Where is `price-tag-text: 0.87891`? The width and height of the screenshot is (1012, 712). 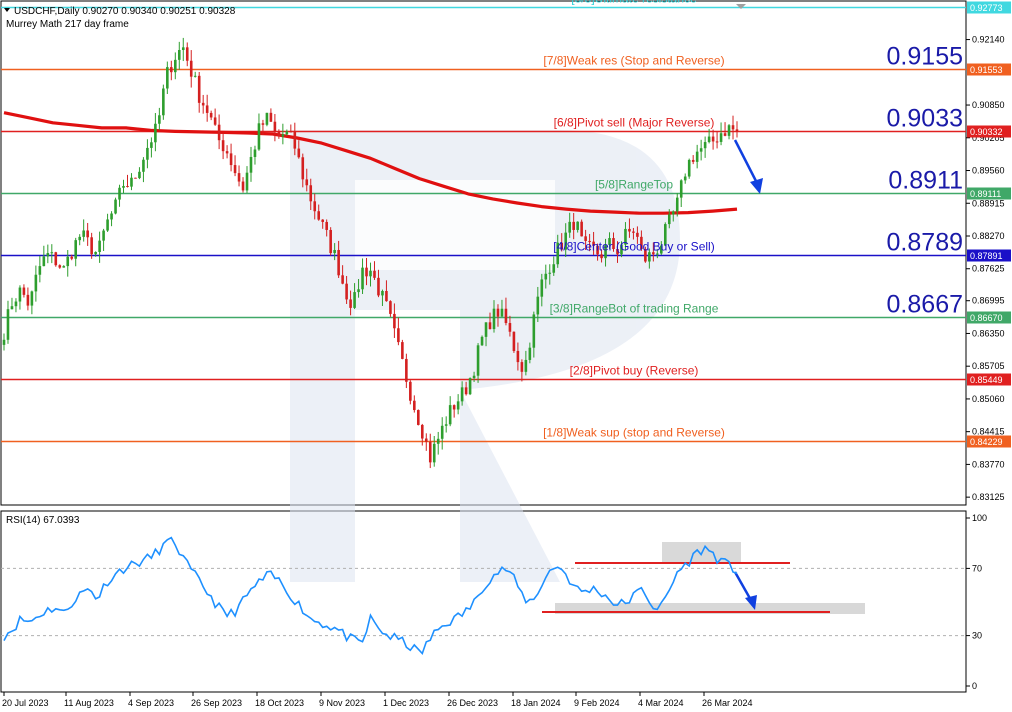 price-tag-text: 0.87891 is located at coordinates (986, 256).